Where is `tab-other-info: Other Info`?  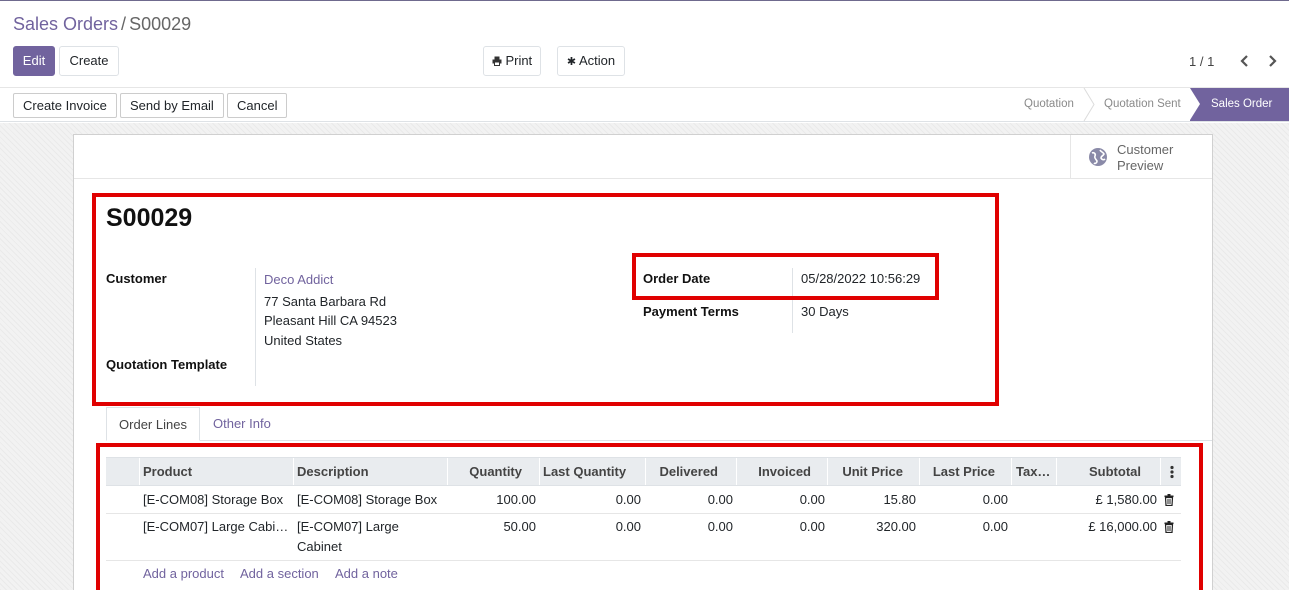 tab-other-info: Other Info is located at coordinates (242, 424).